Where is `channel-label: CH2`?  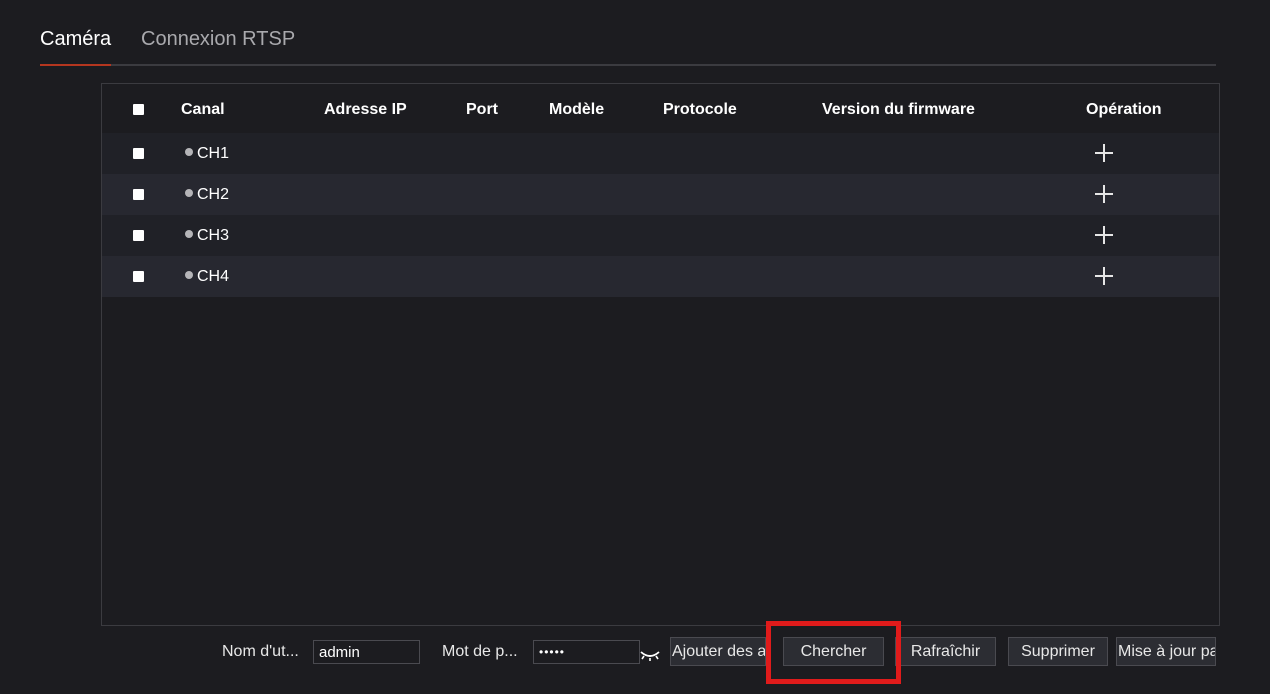
channel-label: CH2 is located at coordinates (213, 194).